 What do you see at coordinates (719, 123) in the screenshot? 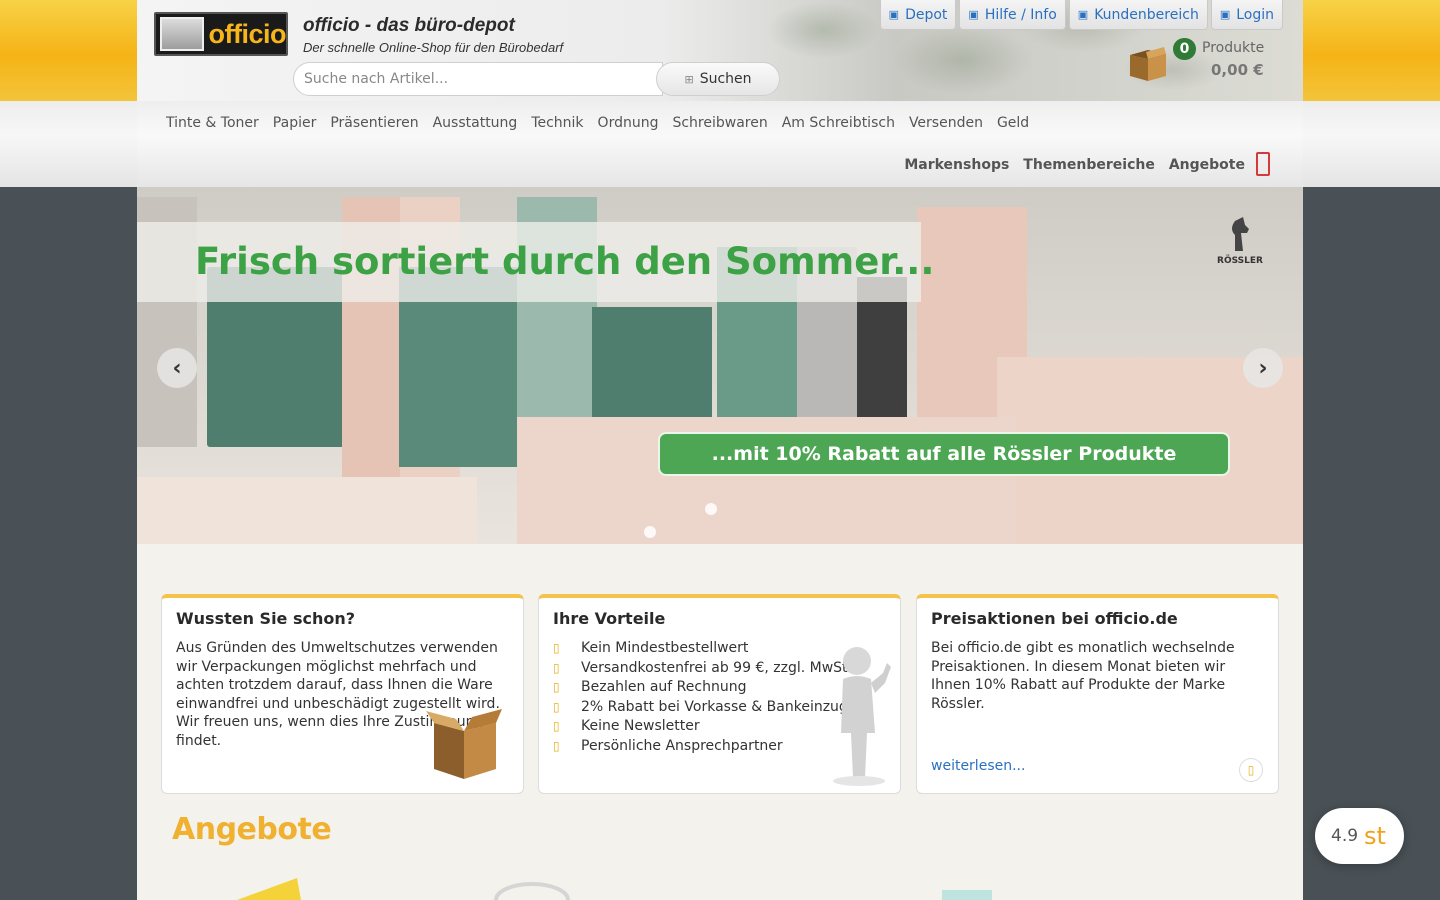
I see `nav-item: Schreibwaren` at bounding box center [719, 123].